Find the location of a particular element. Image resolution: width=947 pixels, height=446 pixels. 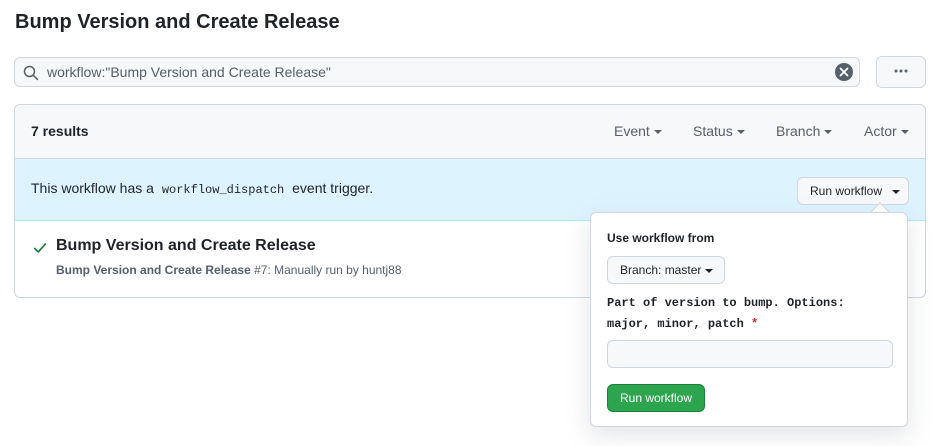

banner-text-before: This workflow has a is located at coordinates (92, 188).